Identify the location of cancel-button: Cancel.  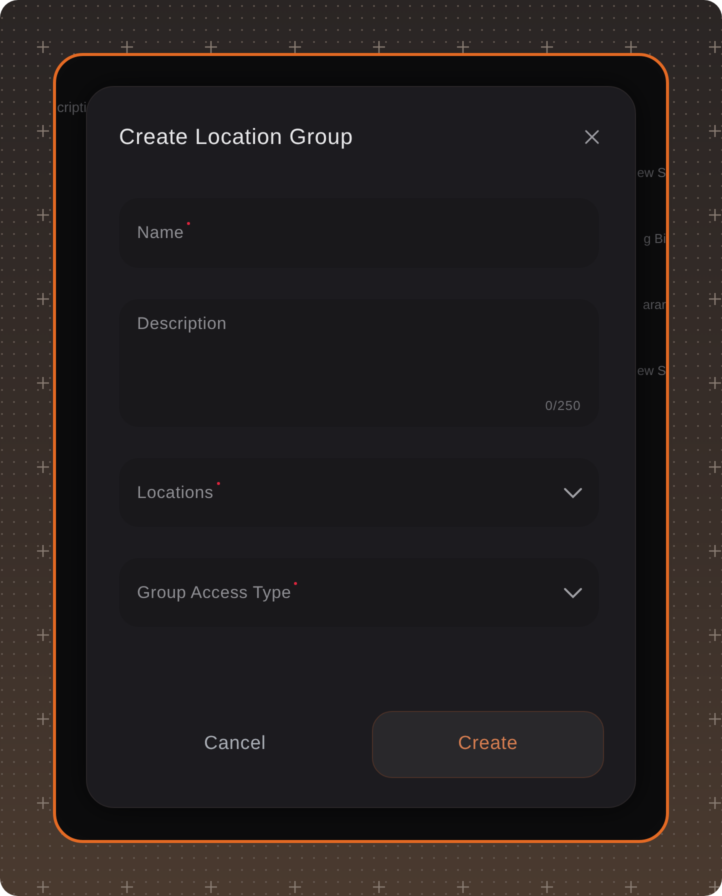
(235, 744).